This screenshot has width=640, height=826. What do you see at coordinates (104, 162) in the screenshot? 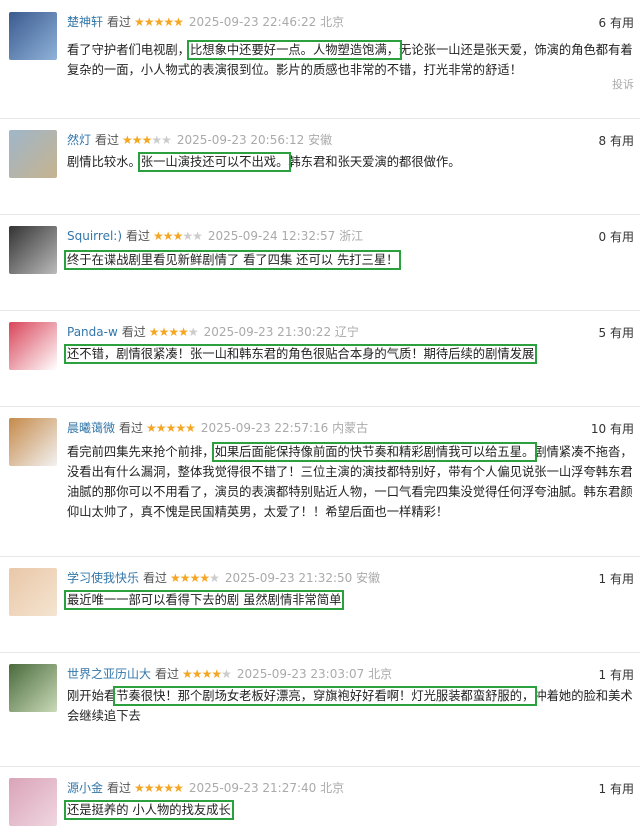
I see `review-text-plain: 剧情比较水。` at bounding box center [104, 162].